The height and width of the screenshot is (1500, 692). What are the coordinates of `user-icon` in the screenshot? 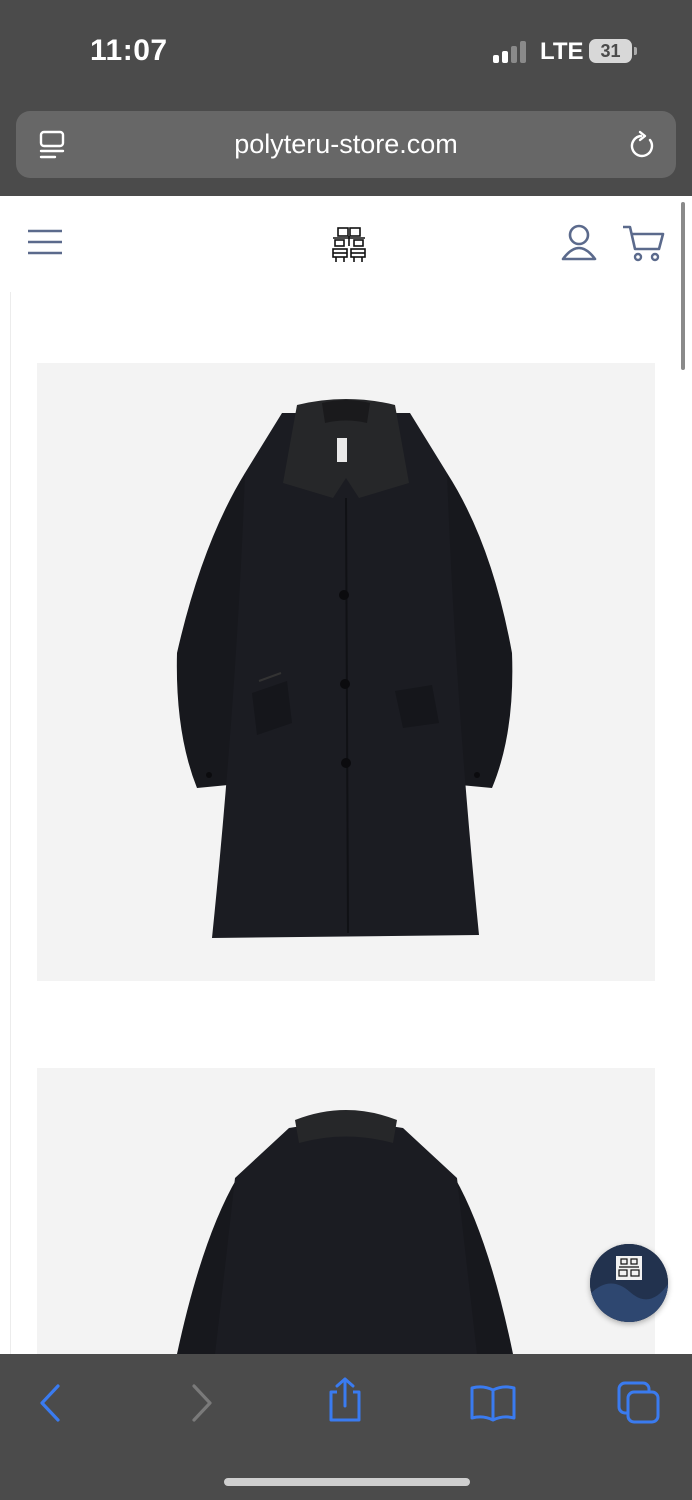 It's located at (579, 242).